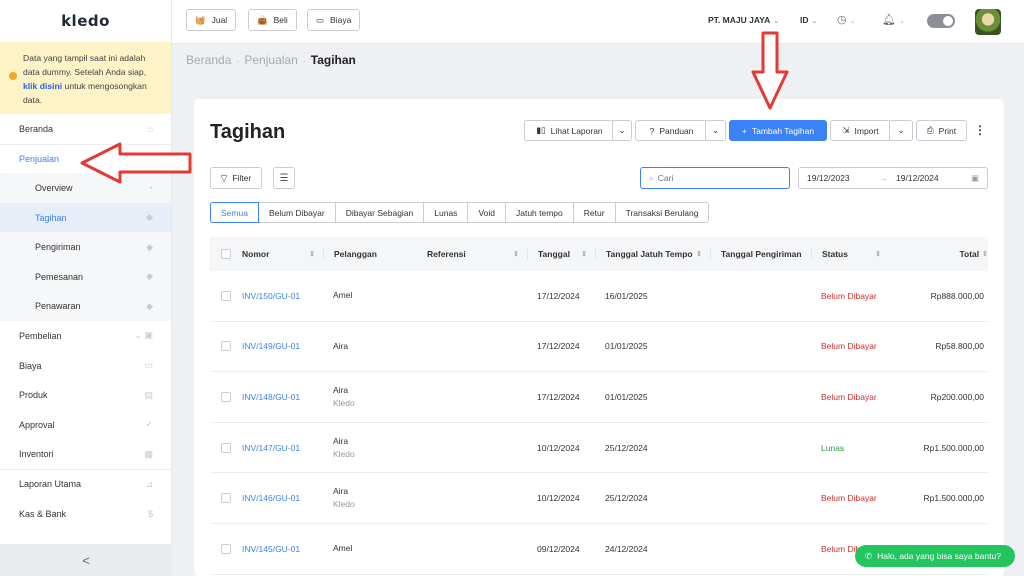 This screenshot has width=1024, height=576. I want to click on sidebar-item-pemesanan: Pemesanan ◆, so click(85, 277).